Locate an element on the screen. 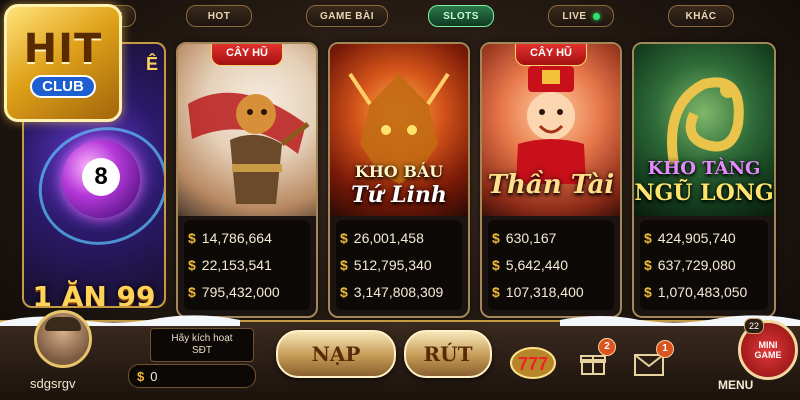 The image size is (800, 400). game-title-line2: NGŨ LONG is located at coordinates (704, 193).